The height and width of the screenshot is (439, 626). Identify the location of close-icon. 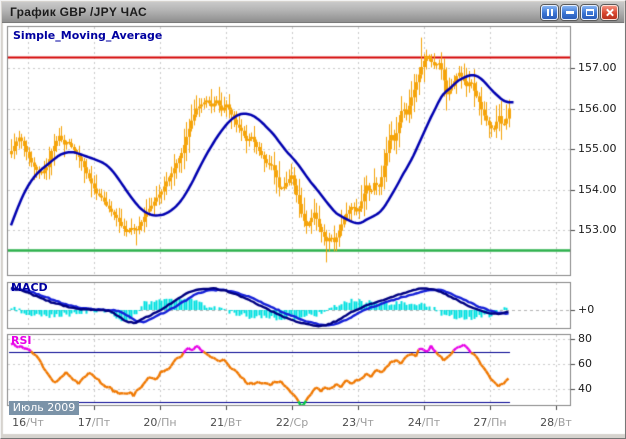
(609, 12).